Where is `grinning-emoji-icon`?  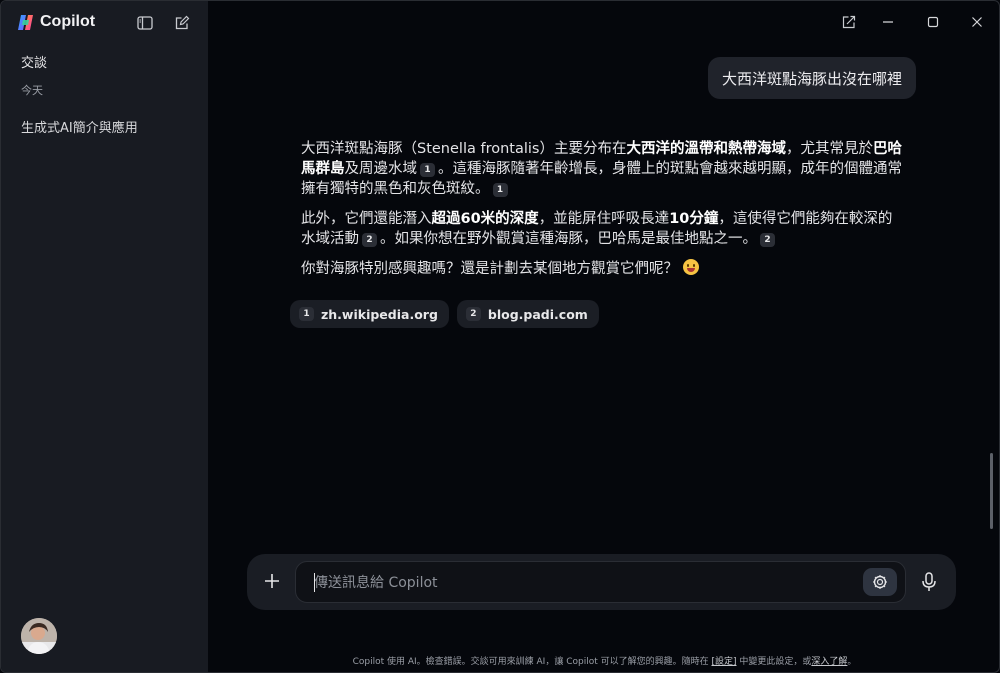
grinning-emoji-icon is located at coordinates (690, 267).